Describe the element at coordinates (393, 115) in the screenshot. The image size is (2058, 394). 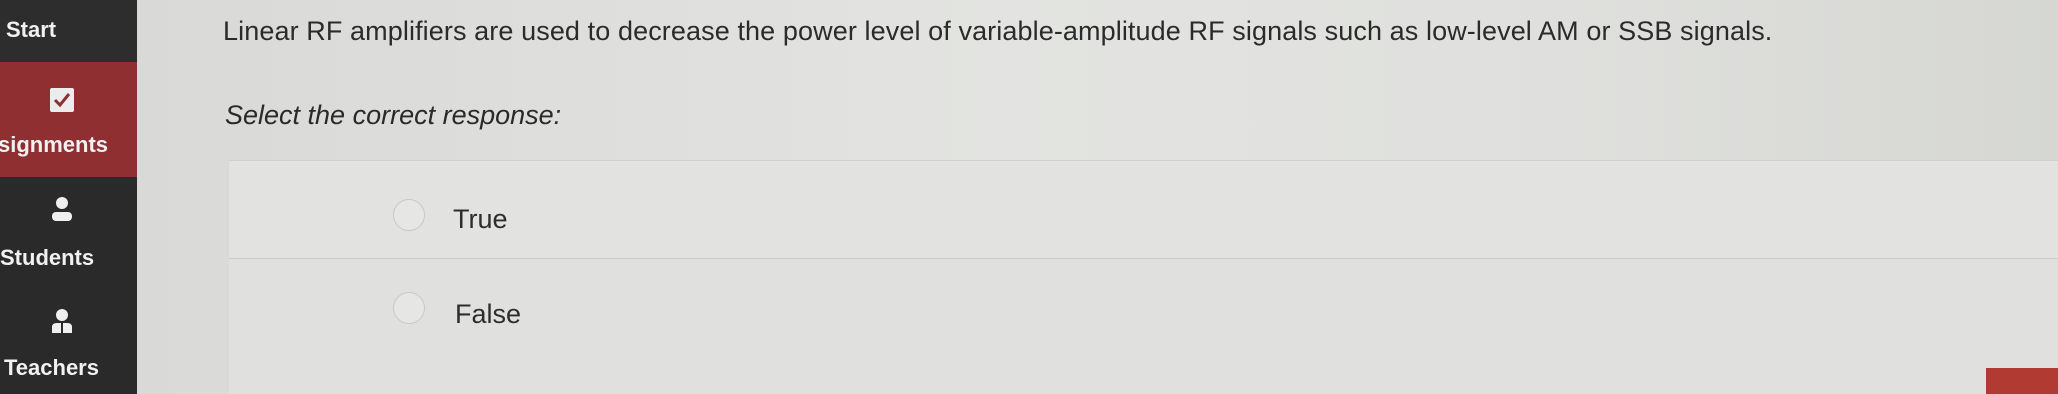
I see `response-prompt: Select the correct response:` at that location.